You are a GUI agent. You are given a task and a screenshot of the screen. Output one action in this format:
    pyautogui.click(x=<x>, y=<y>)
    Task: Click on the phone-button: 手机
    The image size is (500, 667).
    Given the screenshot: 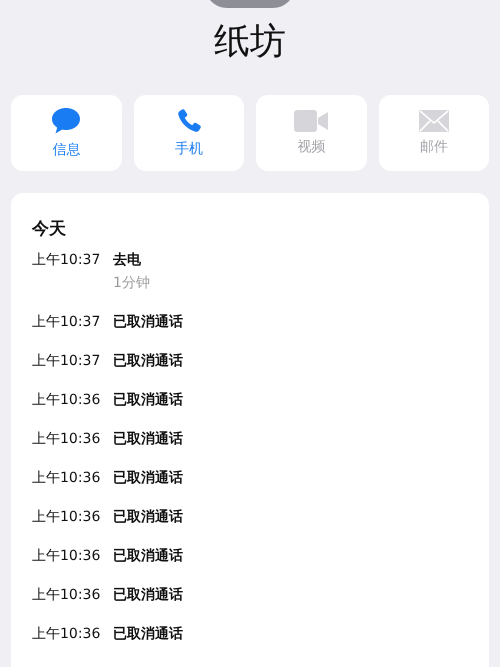 What is the action you would take?
    pyautogui.click(x=189, y=133)
    